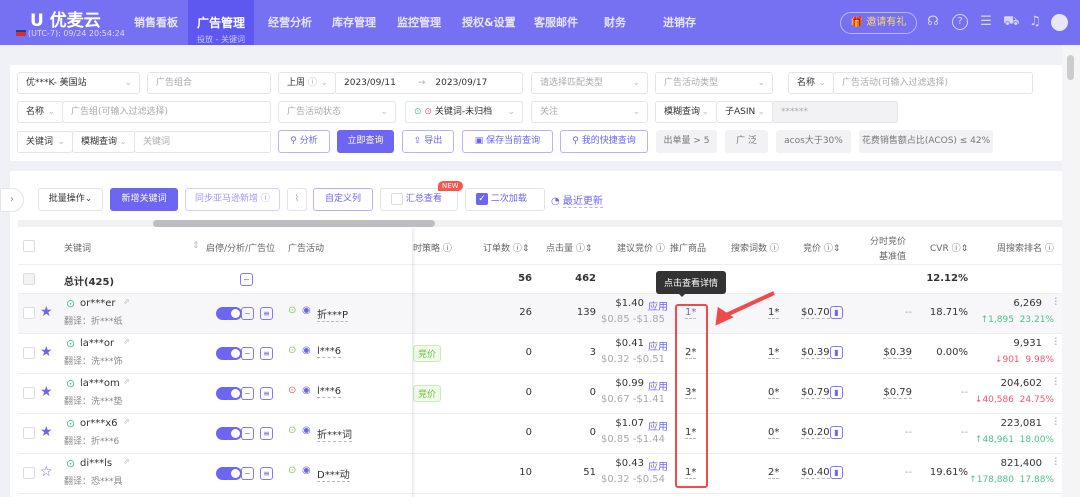 This screenshot has height=497, width=1080. I want to click on nav-auth-settings: 授权&设置, so click(489, 22).